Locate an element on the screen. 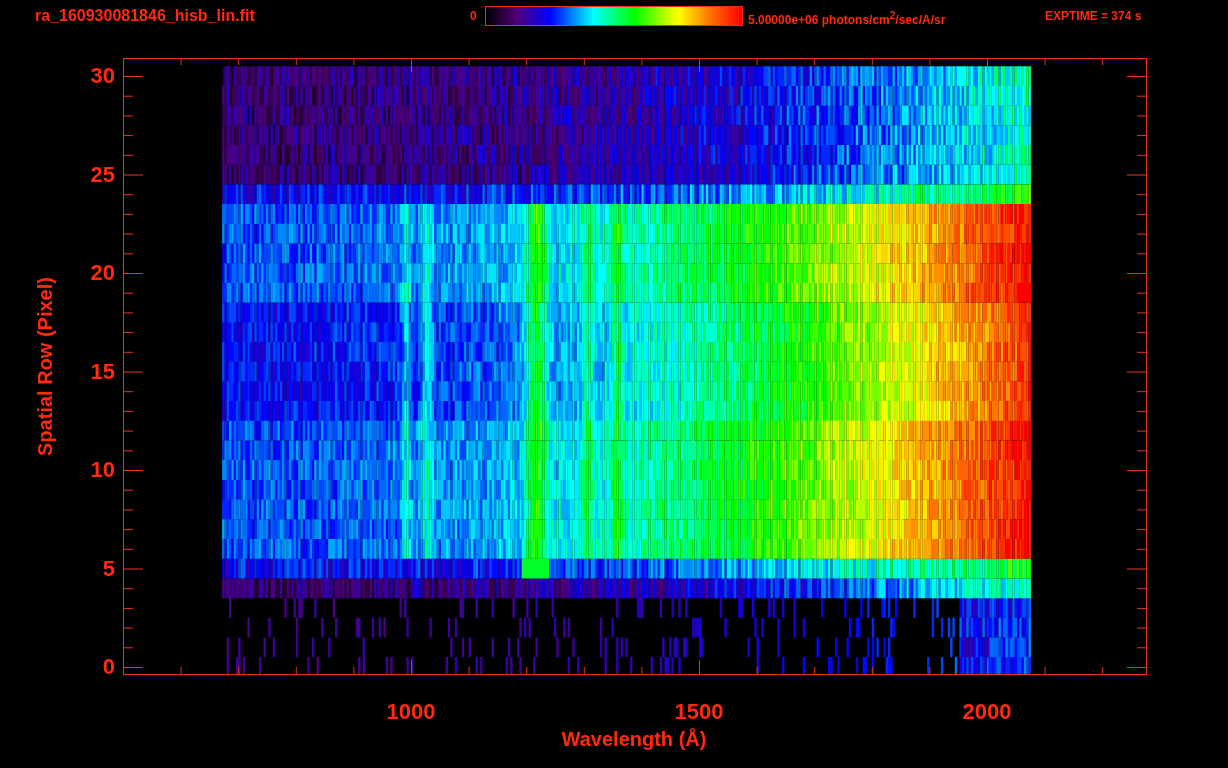 The height and width of the screenshot is (768, 1228). tick-label: 15 is located at coordinates (102, 371).